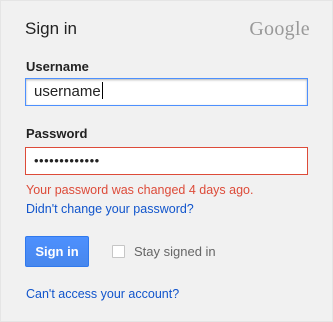  What do you see at coordinates (102, 90) in the screenshot?
I see `text-cursor` at bounding box center [102, 90].